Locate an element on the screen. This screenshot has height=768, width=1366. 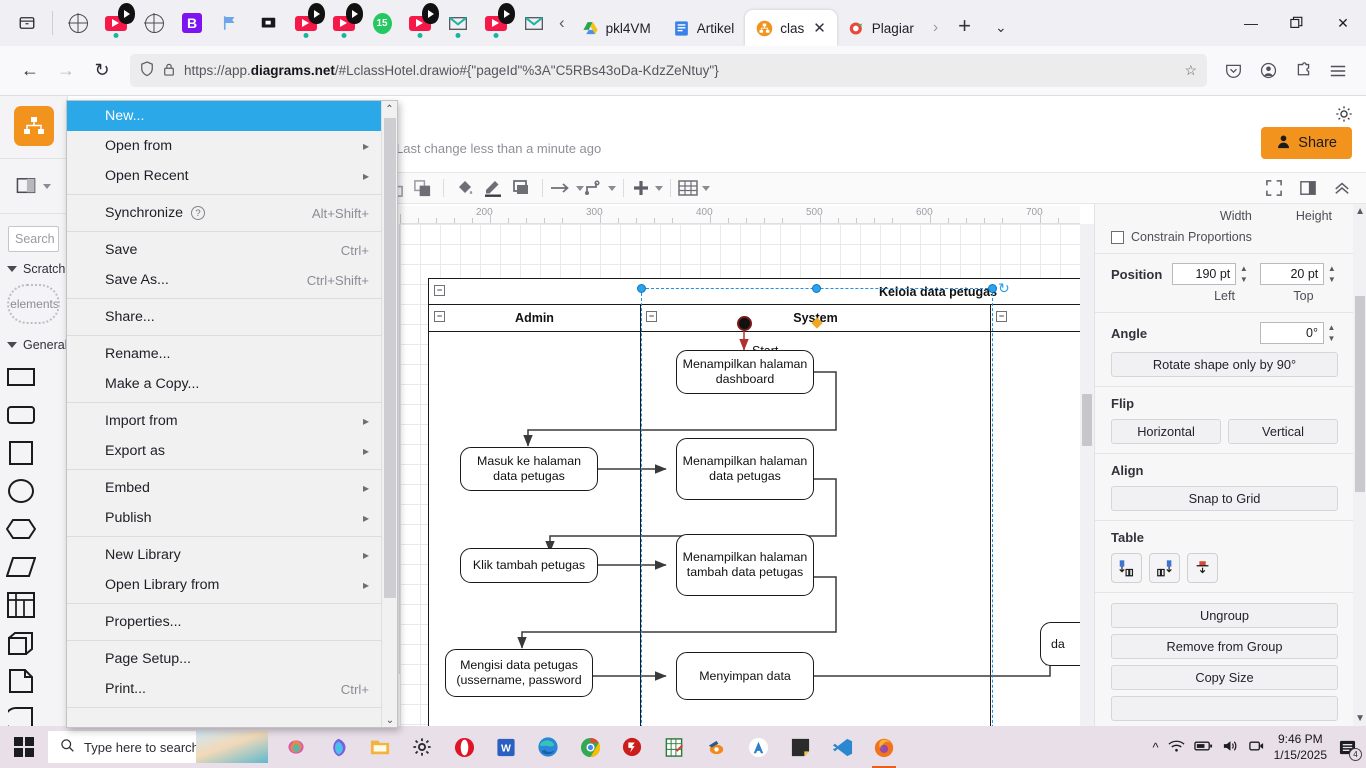
window-minimize-icon: — is located at coordinates (1251, 23).